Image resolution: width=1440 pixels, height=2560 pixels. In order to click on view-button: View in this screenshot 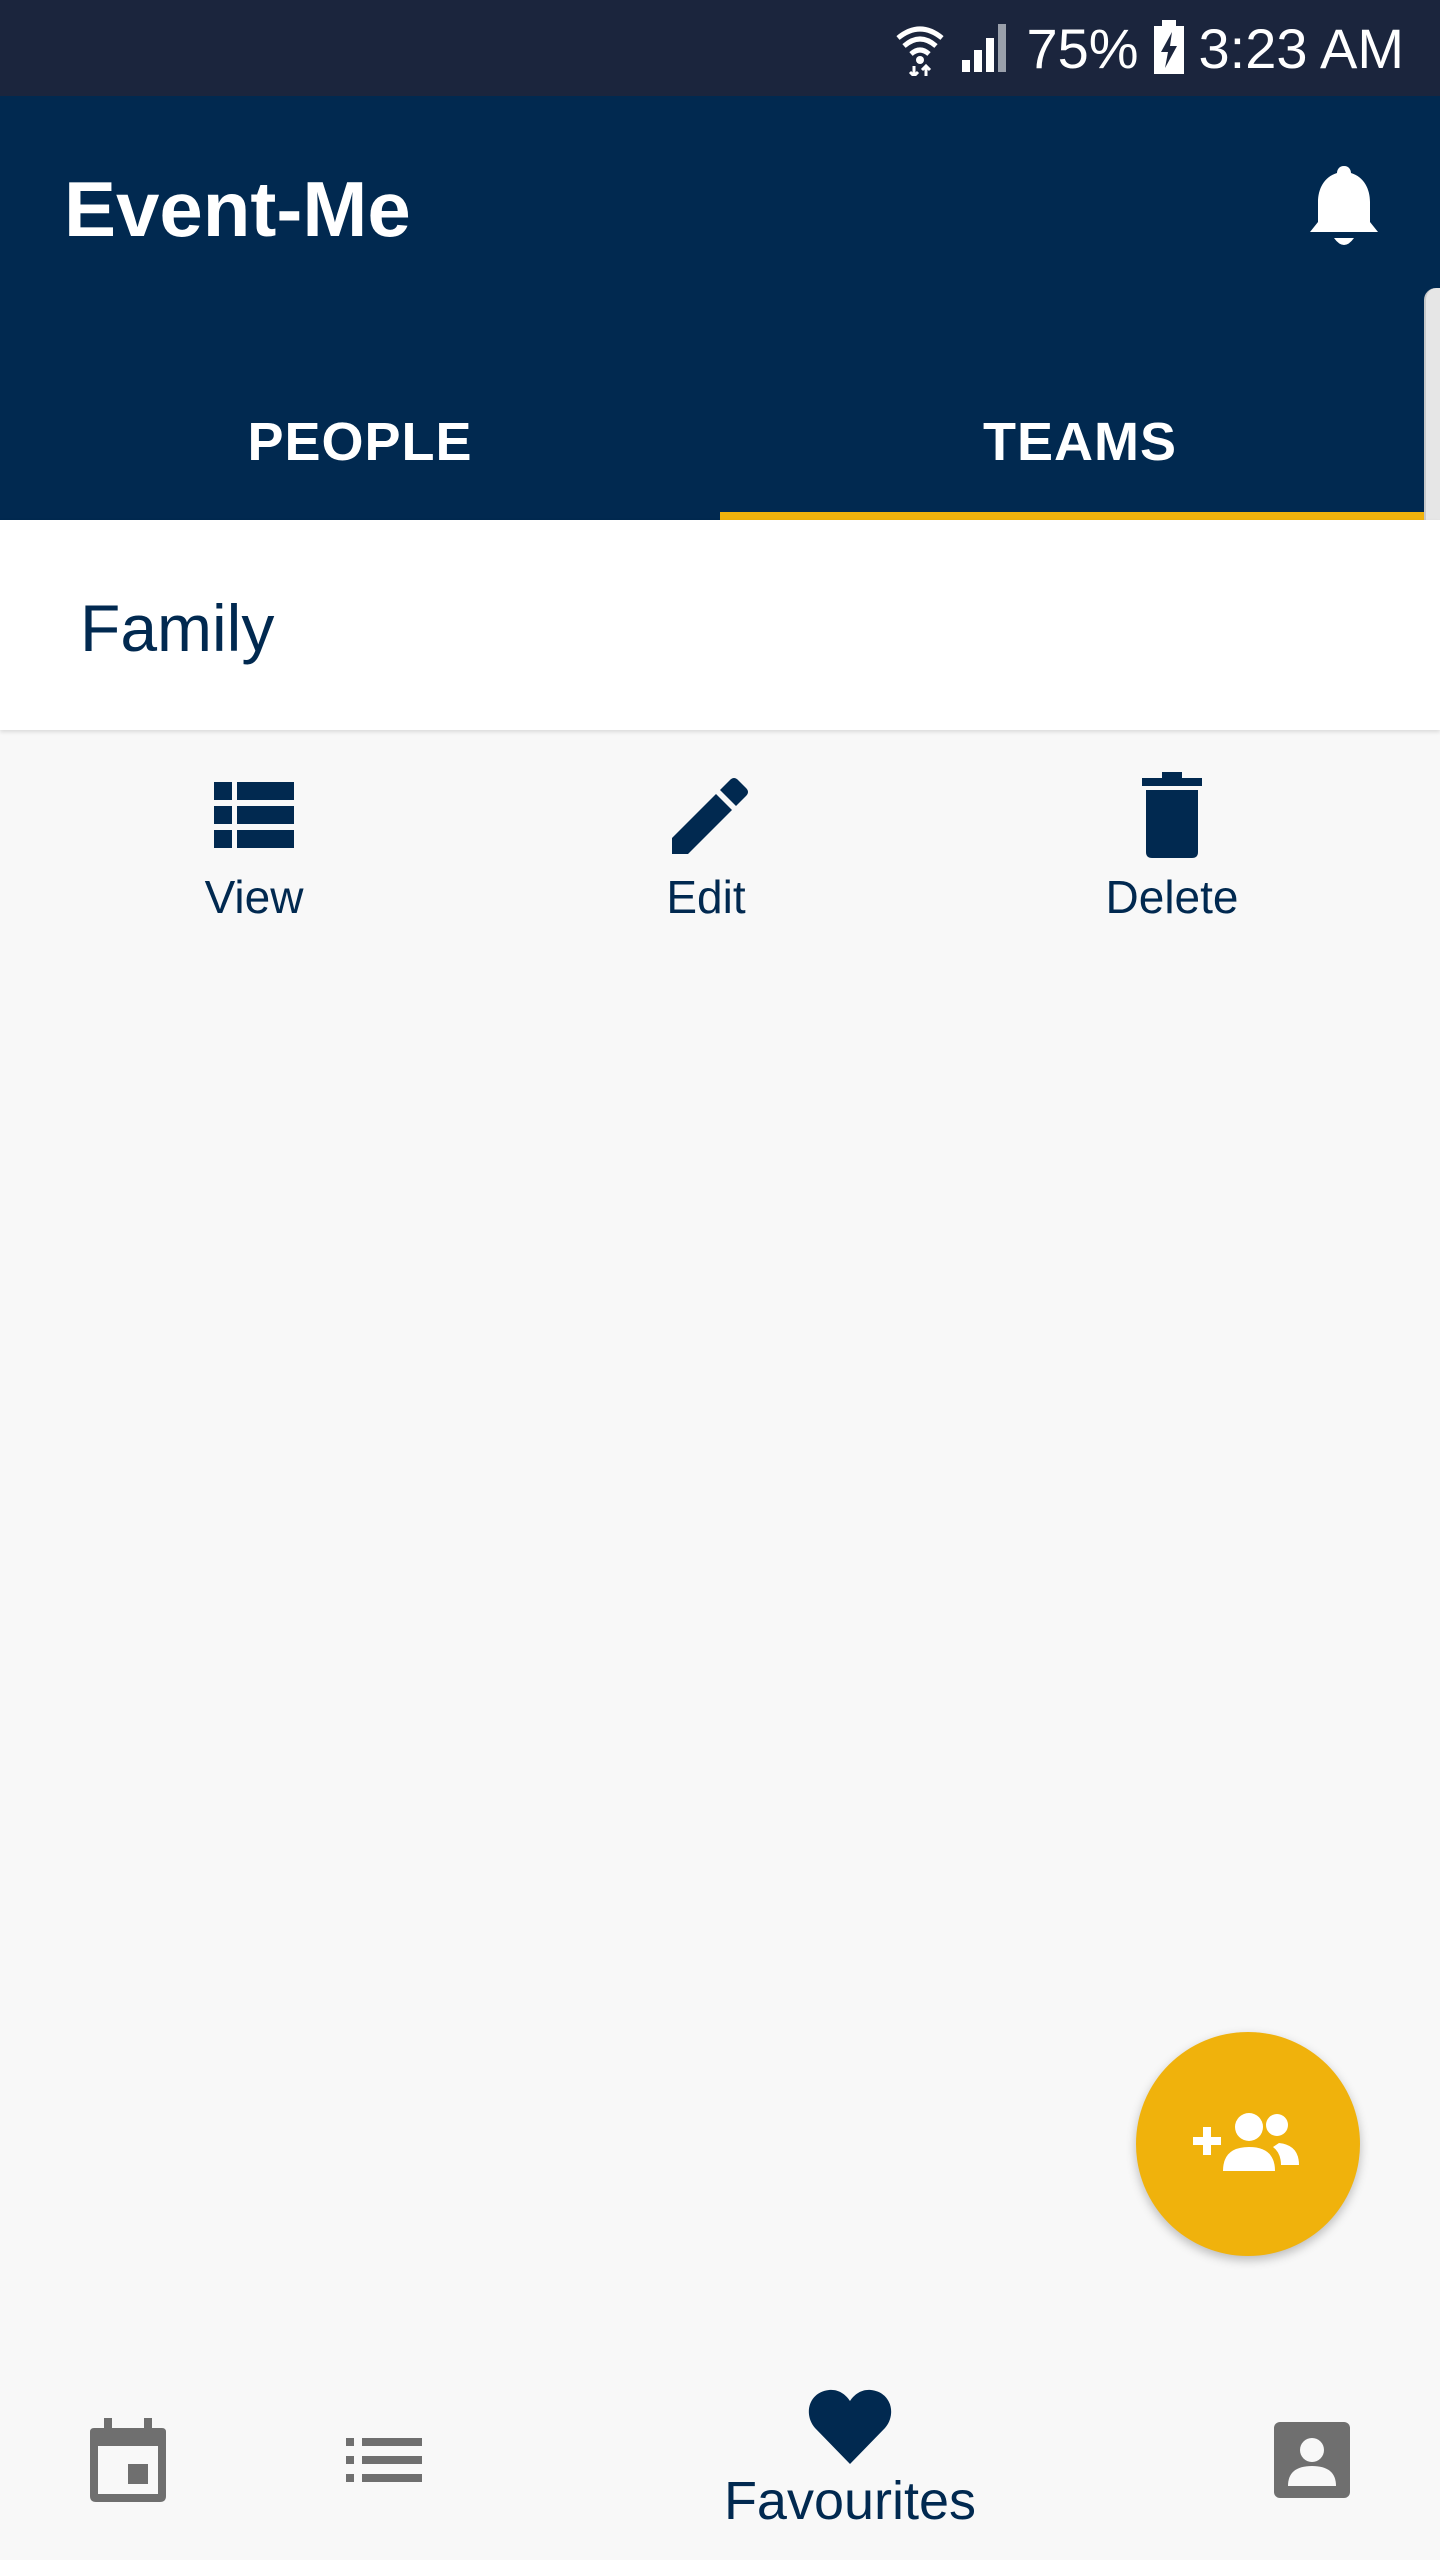, I will do `click(254, 847)`.